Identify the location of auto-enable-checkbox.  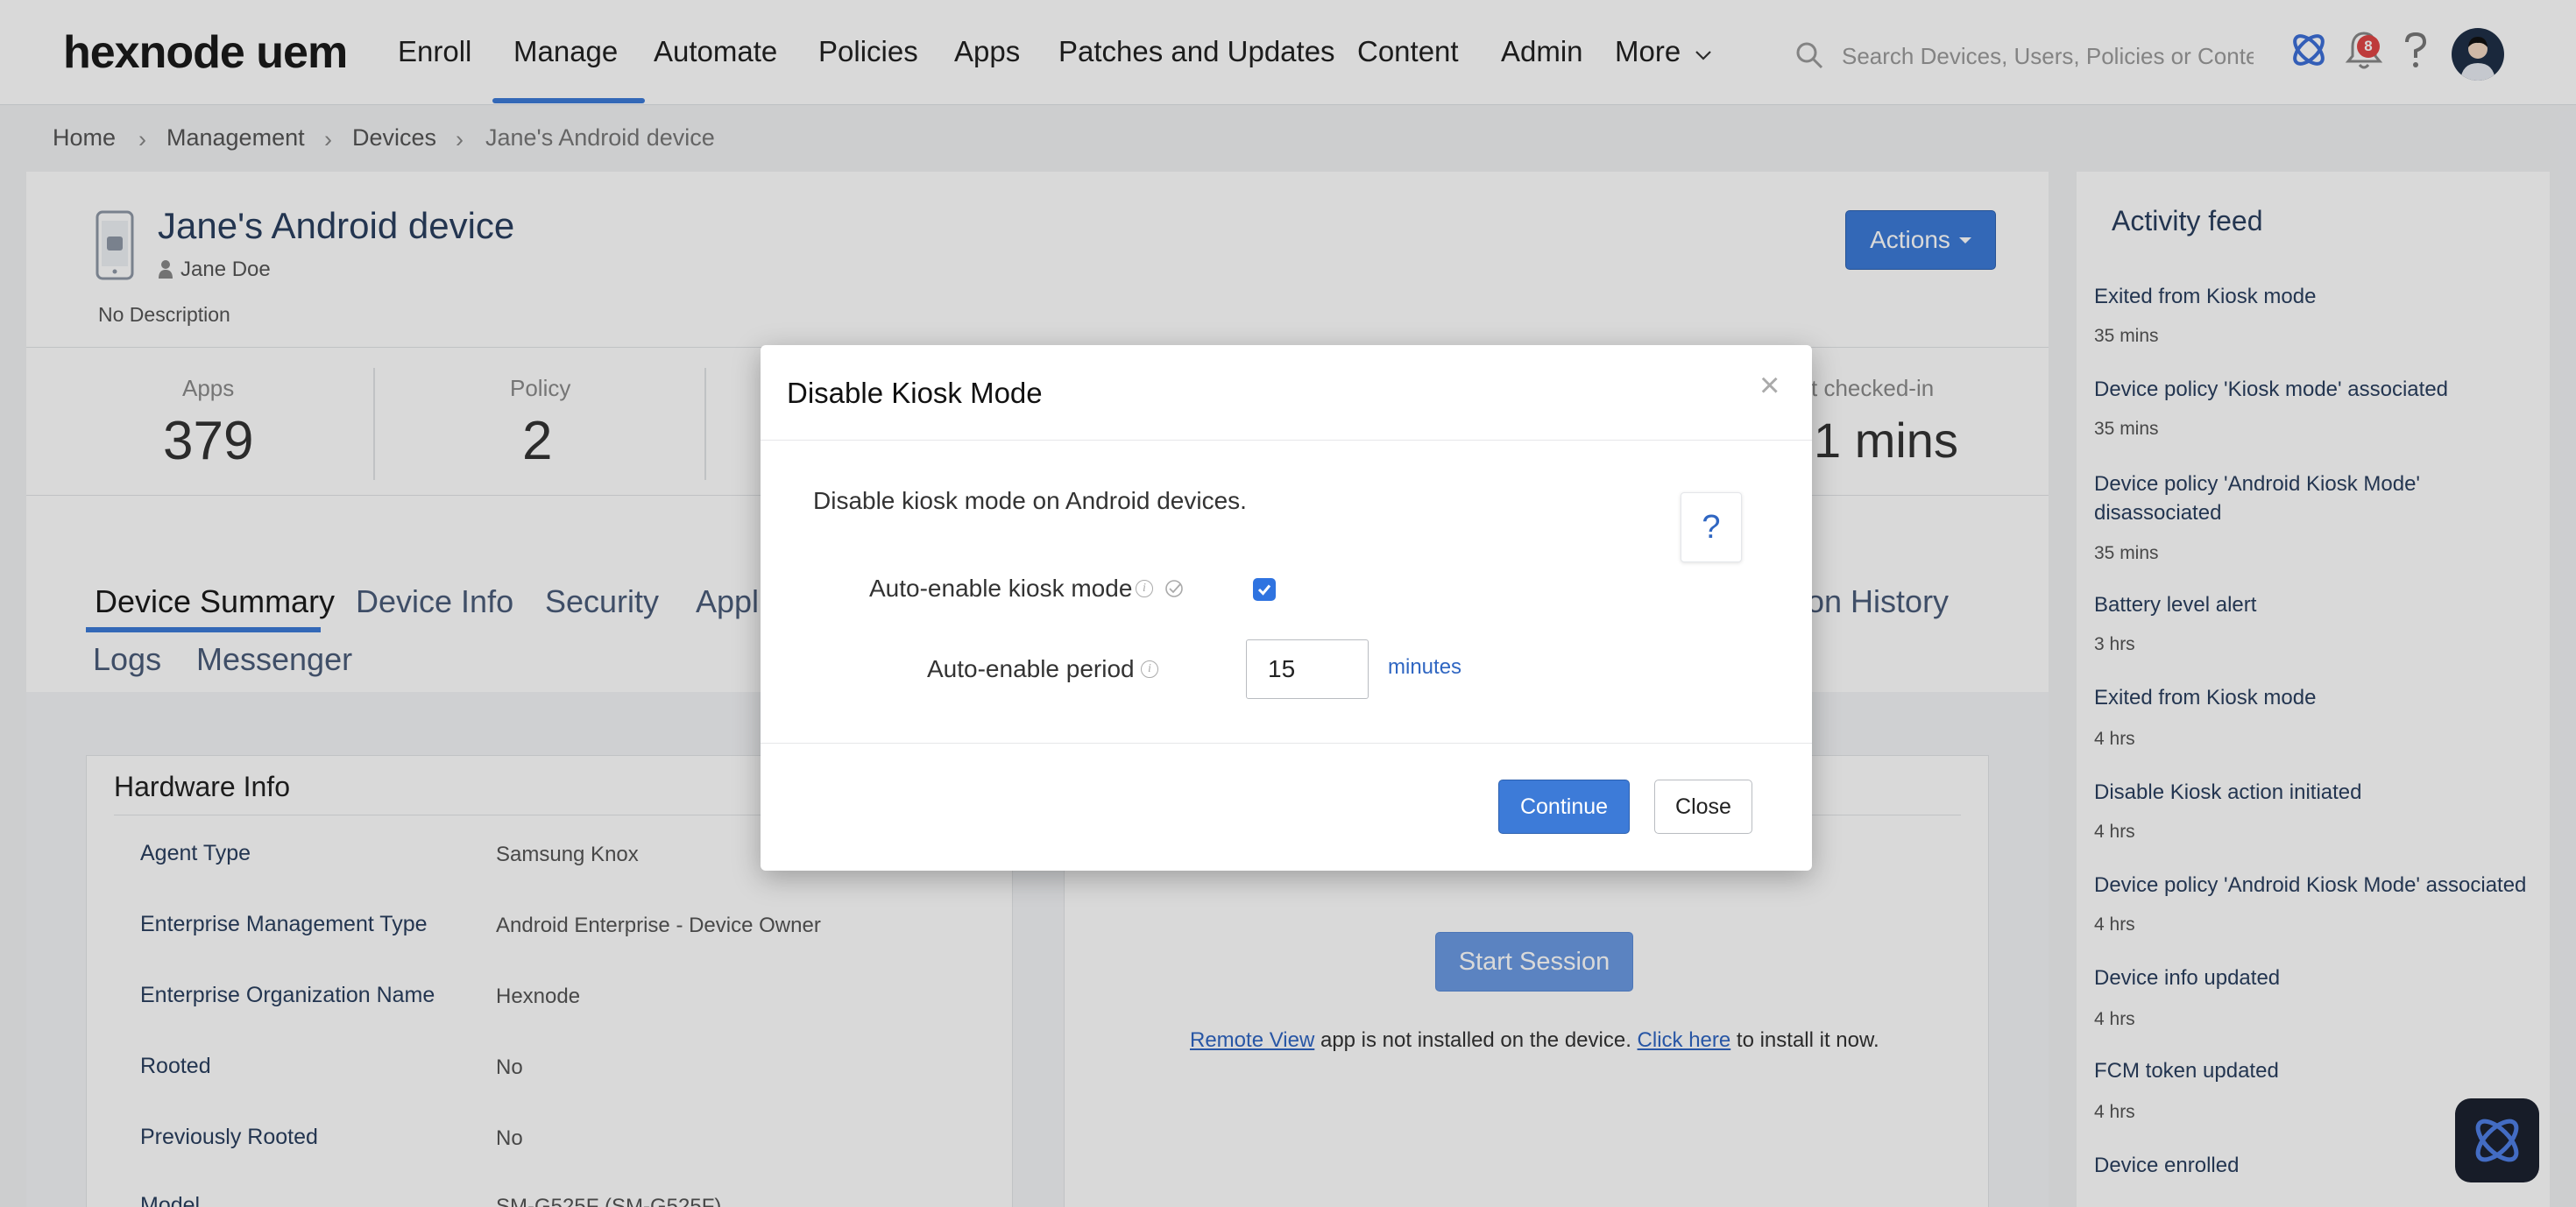
(1264, 589).